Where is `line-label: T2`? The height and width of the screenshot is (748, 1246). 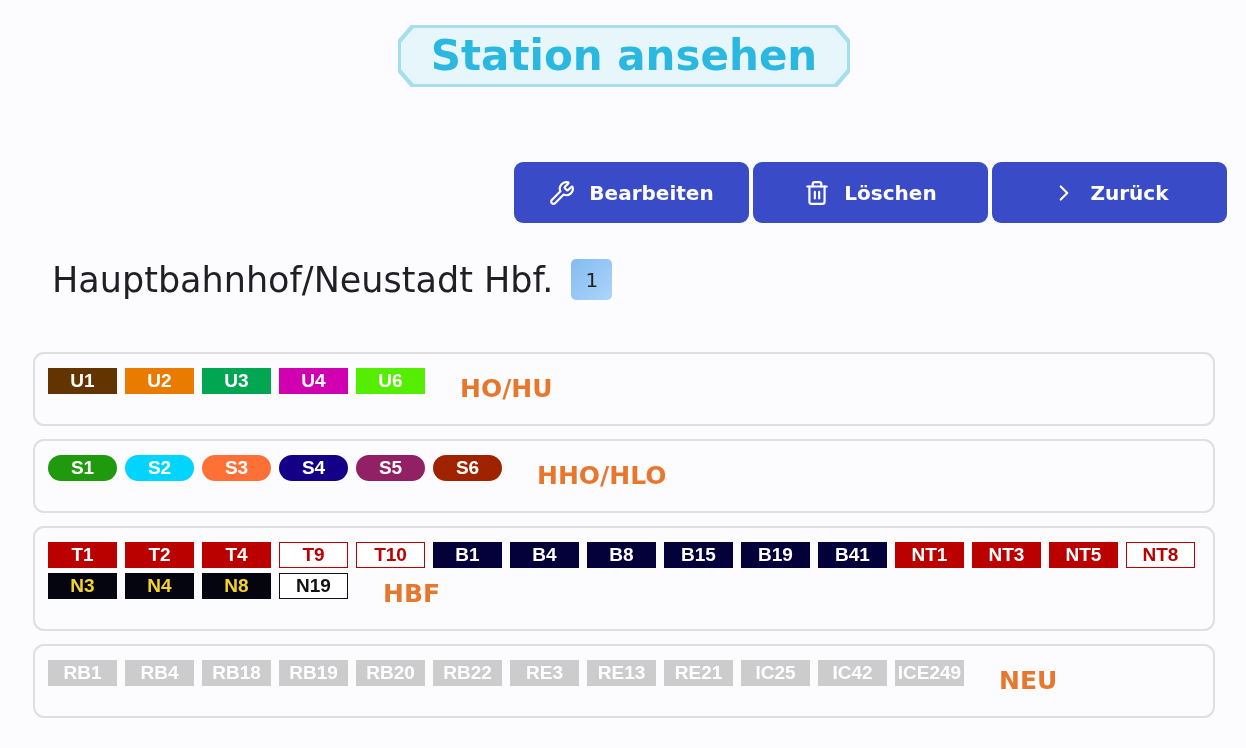
line-label: T2 is located at coordinates (159, 555).